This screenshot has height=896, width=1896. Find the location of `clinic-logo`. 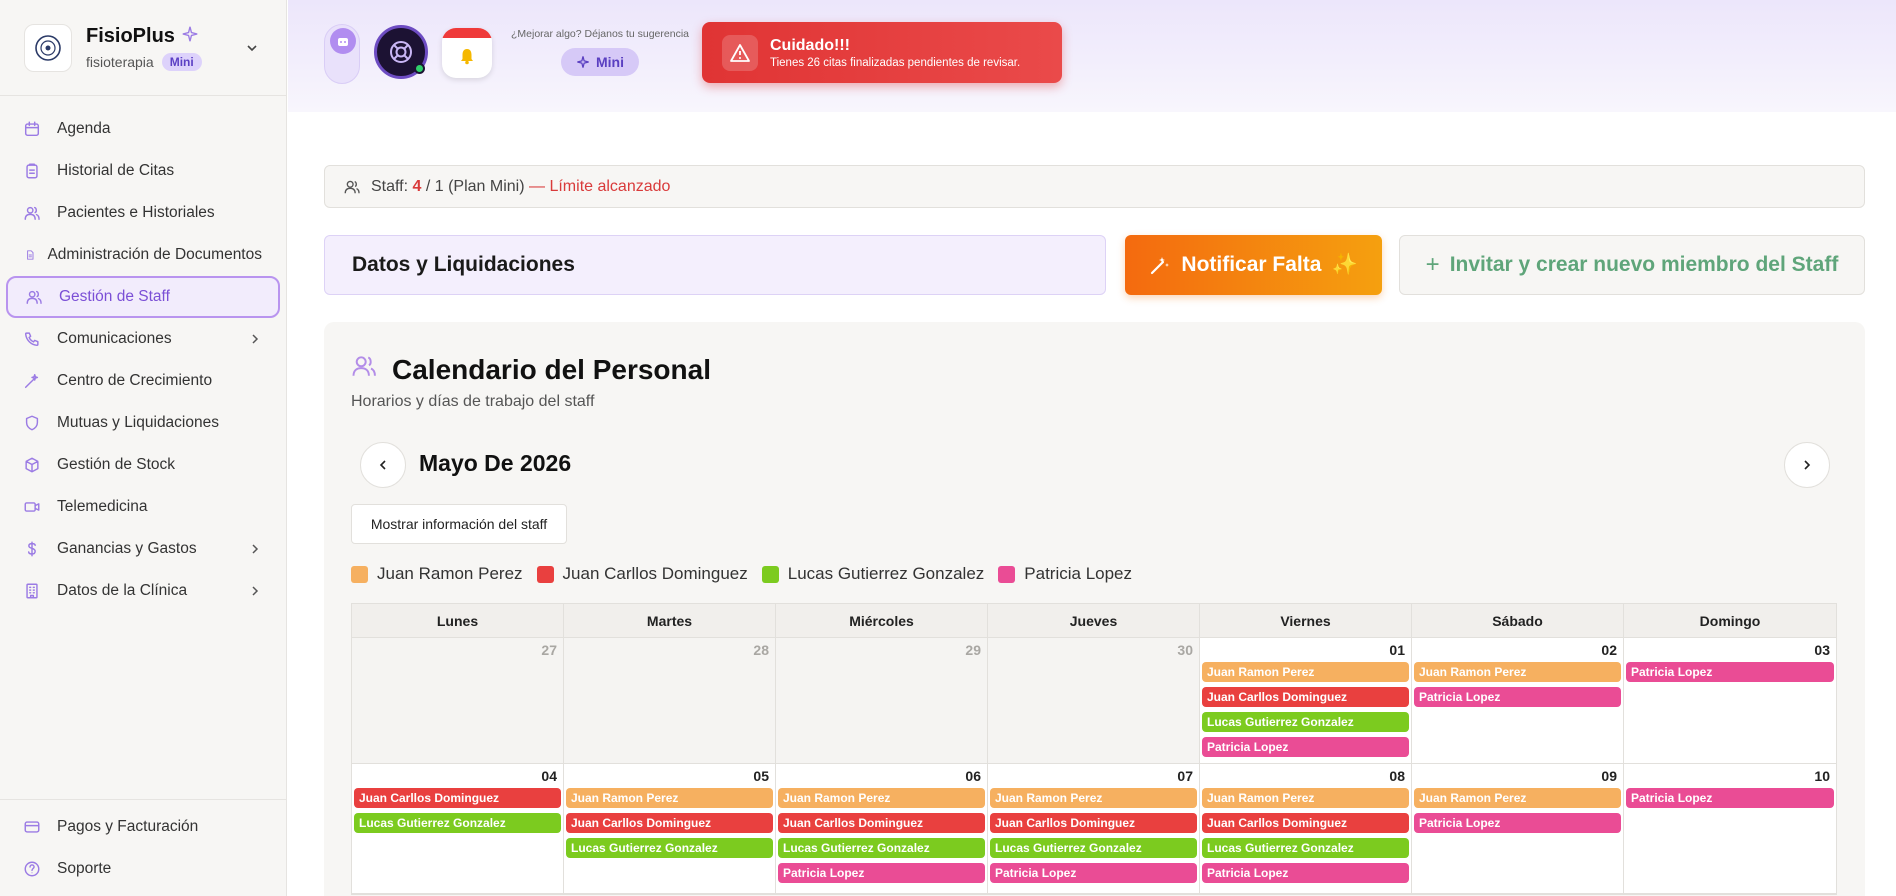

clinic-logo is located at coordinates (48, 47).